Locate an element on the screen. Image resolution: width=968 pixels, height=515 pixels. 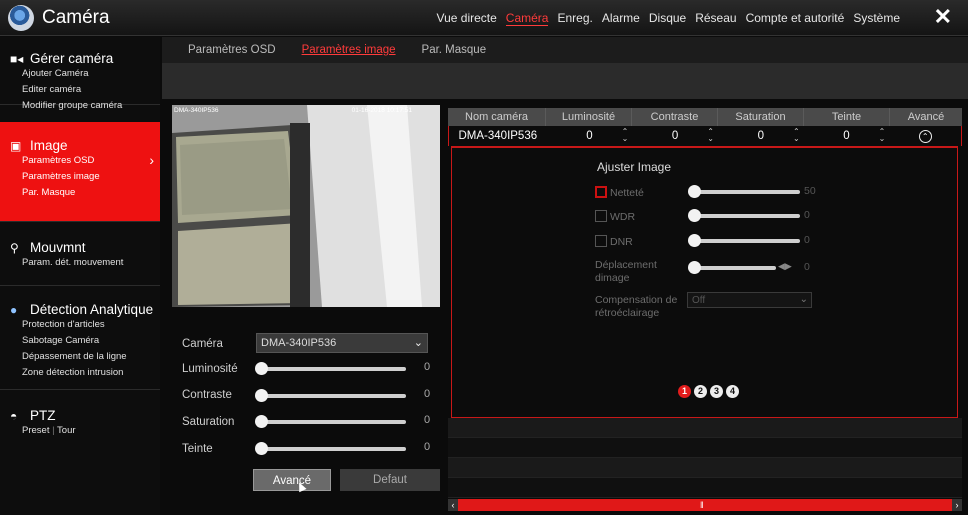
sidebar-item-det-mouvement: Param. dét. mouvement is located at coordinates (80, 263).